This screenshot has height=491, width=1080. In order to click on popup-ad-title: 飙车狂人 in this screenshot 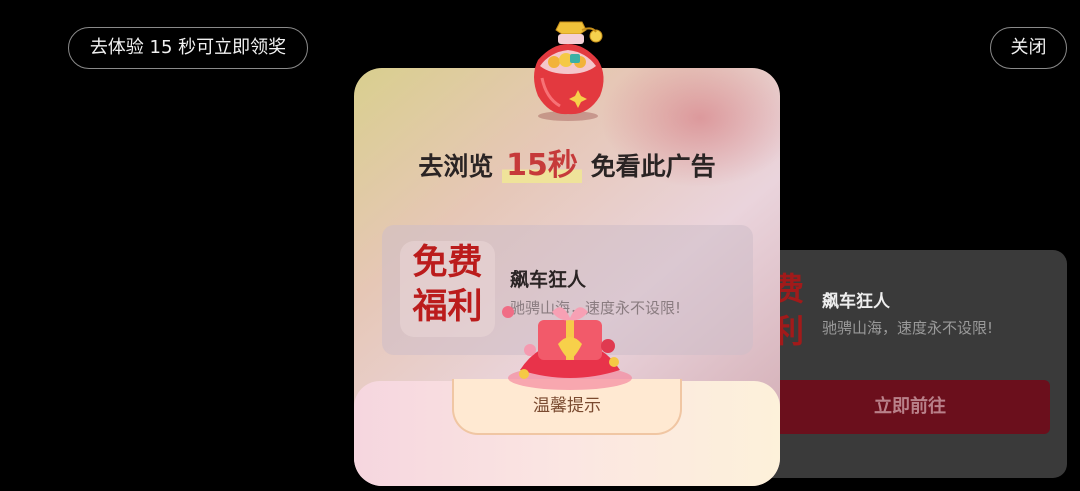, I will do `click(548, 280)`.